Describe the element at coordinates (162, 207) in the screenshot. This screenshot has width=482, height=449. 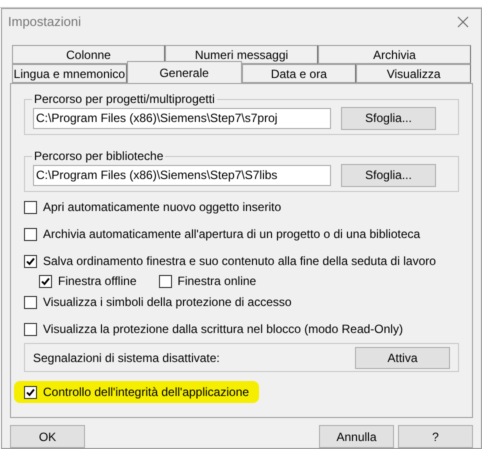
I see `checkbox-label: Apri automaticamente nuovo oggetto inserito` at that location.